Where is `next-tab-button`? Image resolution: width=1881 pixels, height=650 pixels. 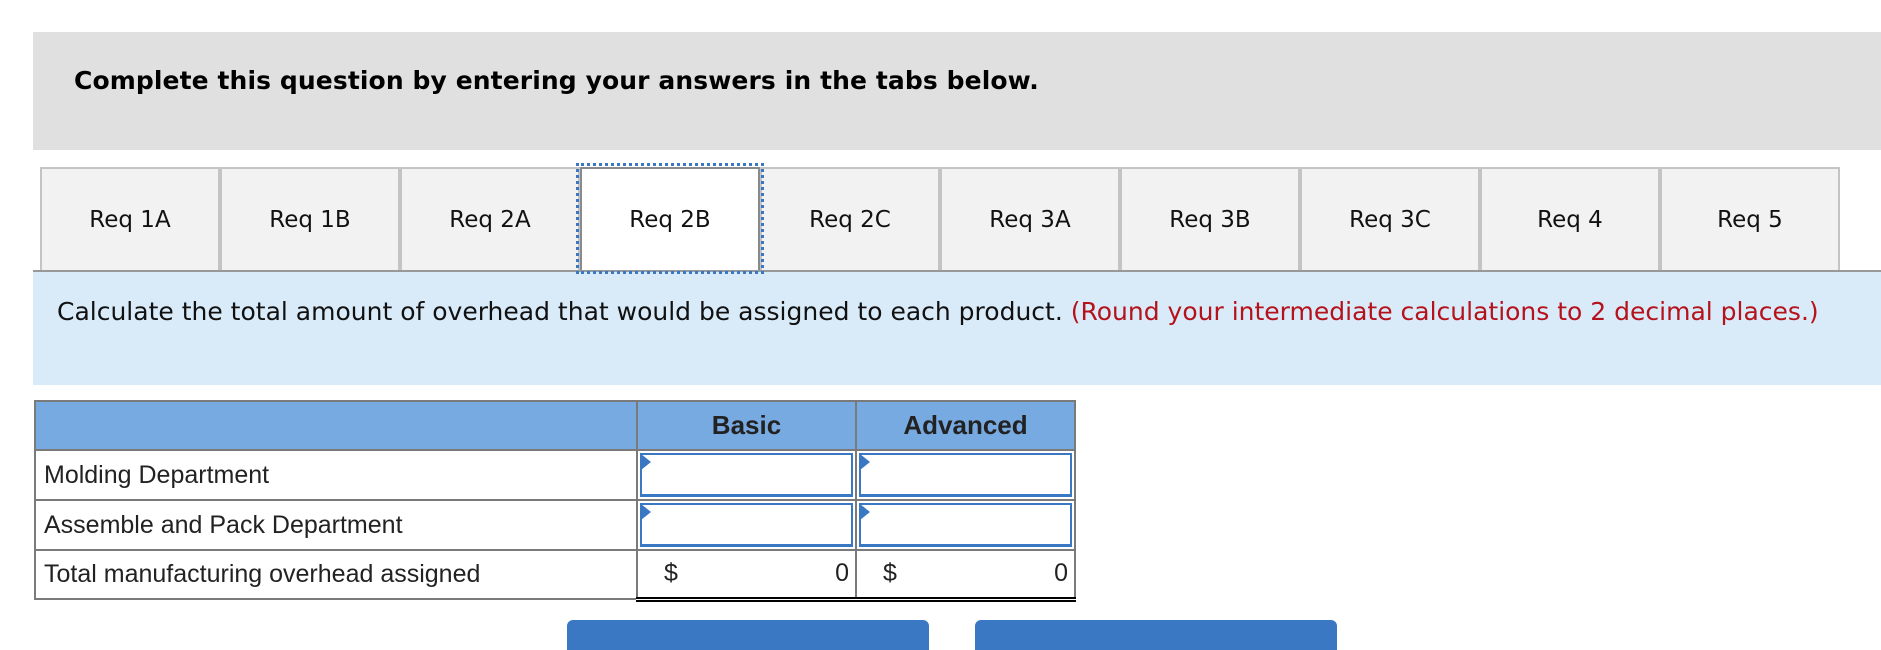 next-tab-button is located at coordinates (1156, 635).